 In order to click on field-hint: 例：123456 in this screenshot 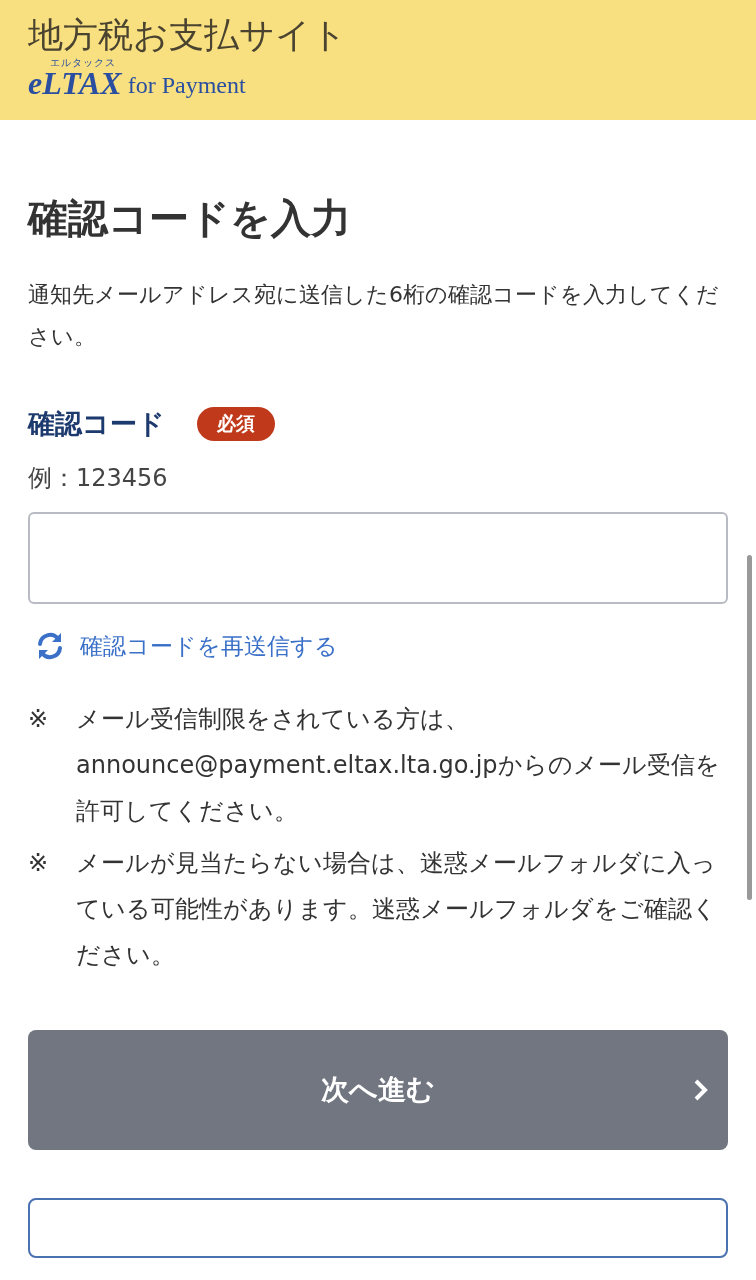, I will do `click(98, 478)`.